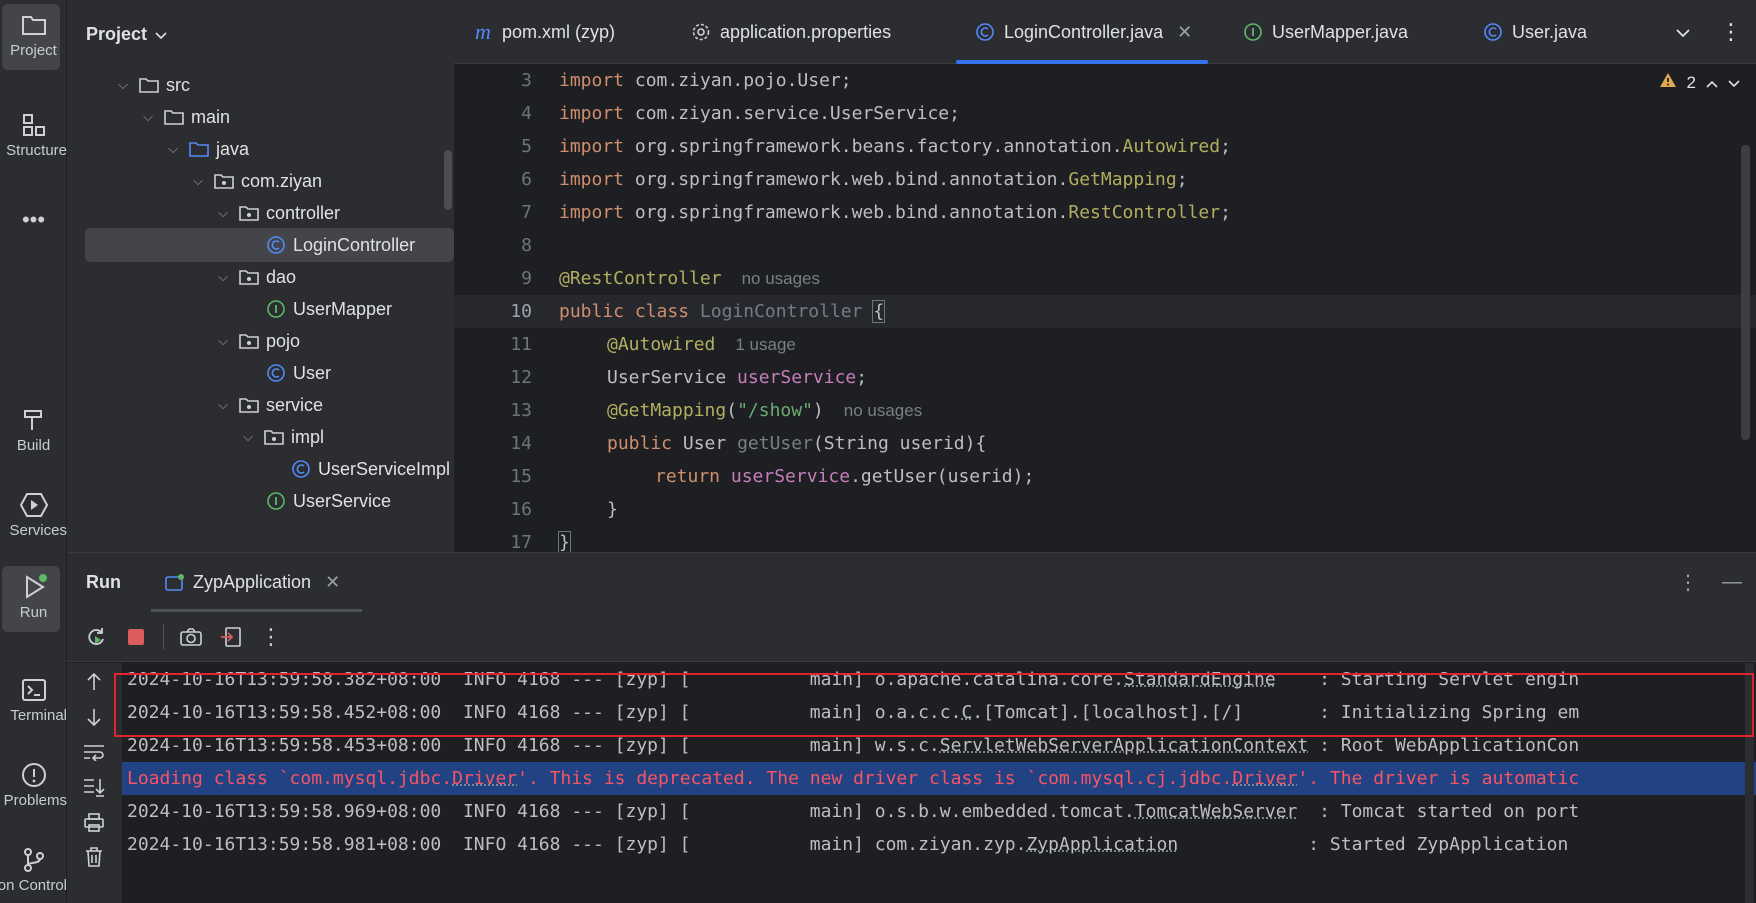 The image size is (1756, 903). Describe the element at coordinates (33, 514) in the screenshot. I see `tool-services: Services` at that location.